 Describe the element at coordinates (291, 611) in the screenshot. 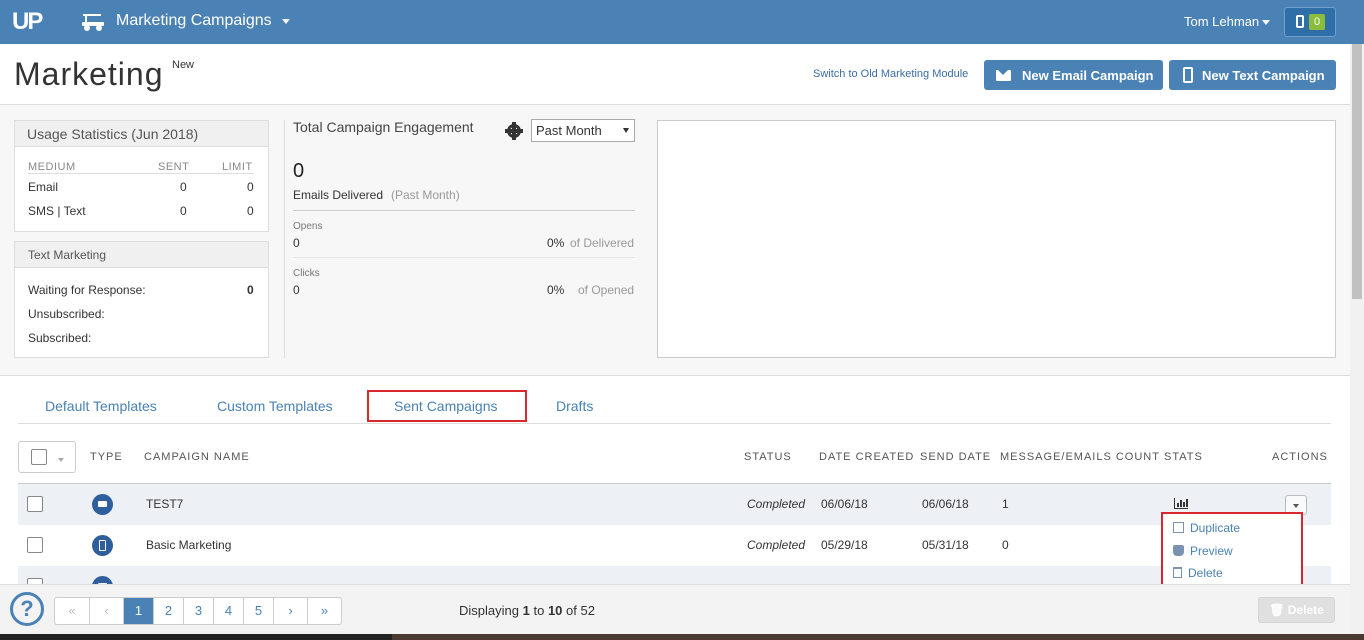

I see `page-next-button: ›` at that location.